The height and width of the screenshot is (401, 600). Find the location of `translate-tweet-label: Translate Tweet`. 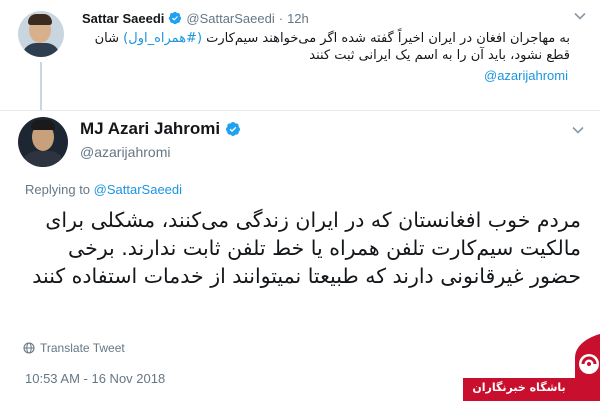

translate-tweet-label: Translate Tweet is located at coordinates (82, 348).